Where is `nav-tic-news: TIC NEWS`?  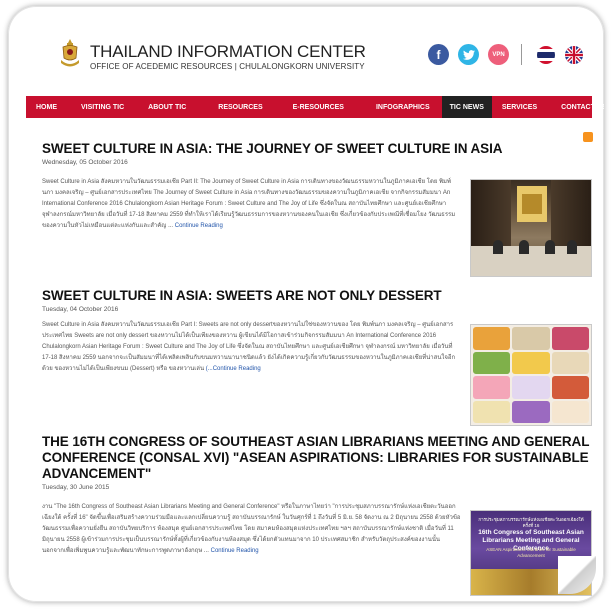 nav-tic-news: TIC NEWS is located at coordinates (466, 107).